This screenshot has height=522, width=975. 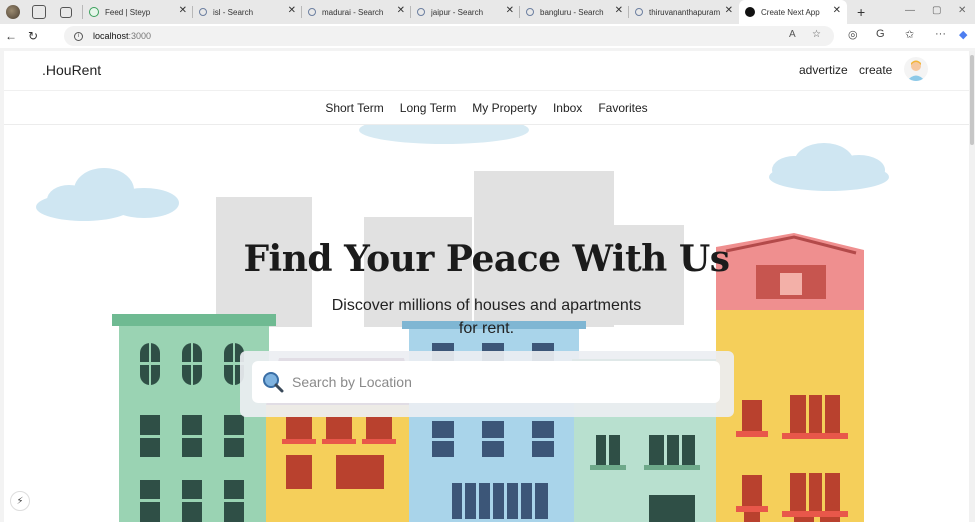 What do you see at coordinates (20, 501) in the screenshot?
I see `nextjs-dev-indicator-icon: ⚡` at bounding box center [20, 501].